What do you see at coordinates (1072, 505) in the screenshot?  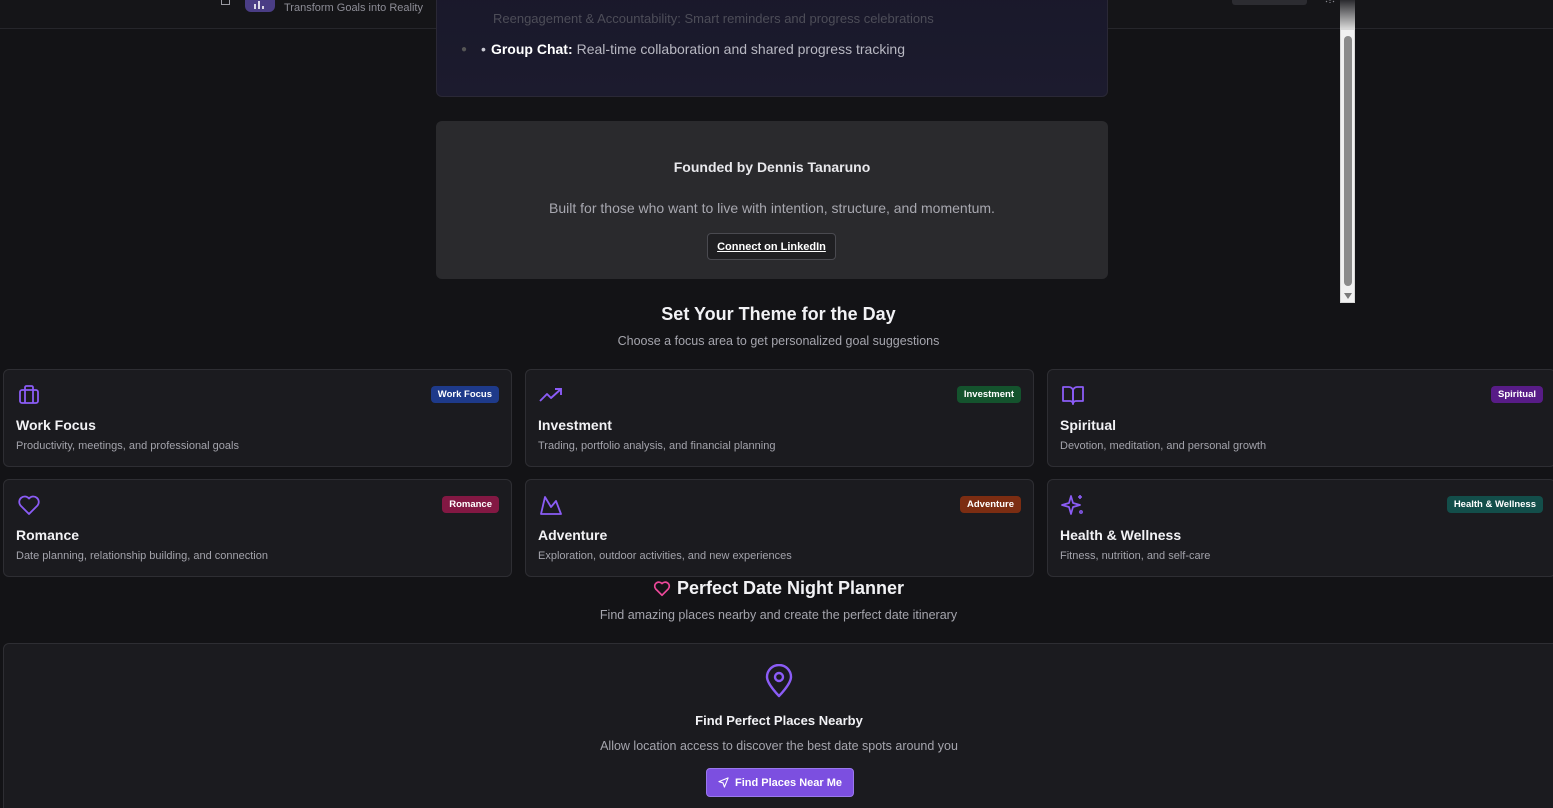 I see `sparkles-icon` at bounding box center [1072, 505].